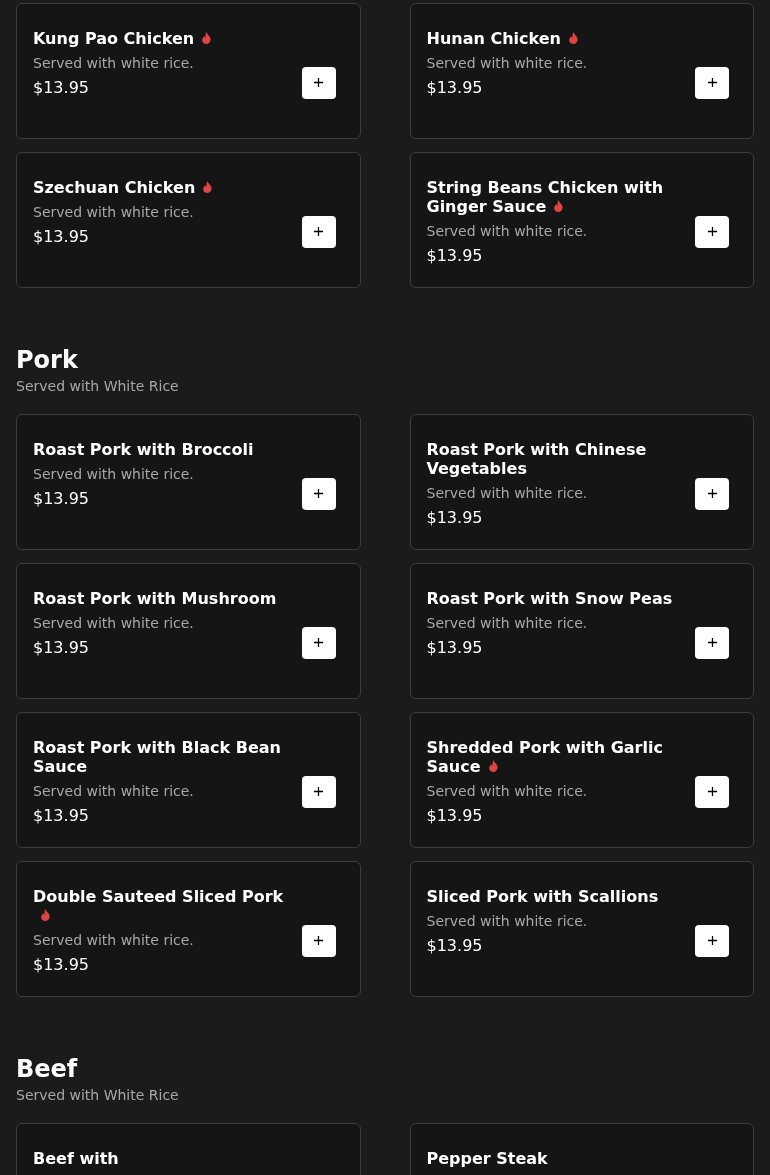  Describe the element at coordinates (123, 38) in the screenshot. I see `dish-name: Kung Pao Chicken` at that location.